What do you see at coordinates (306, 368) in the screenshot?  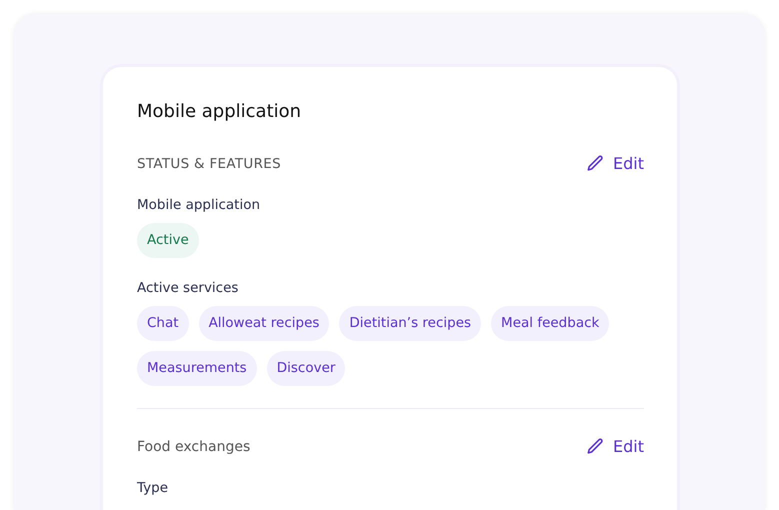 I see `service-tag: Discover` at bounding box center [306, 368].